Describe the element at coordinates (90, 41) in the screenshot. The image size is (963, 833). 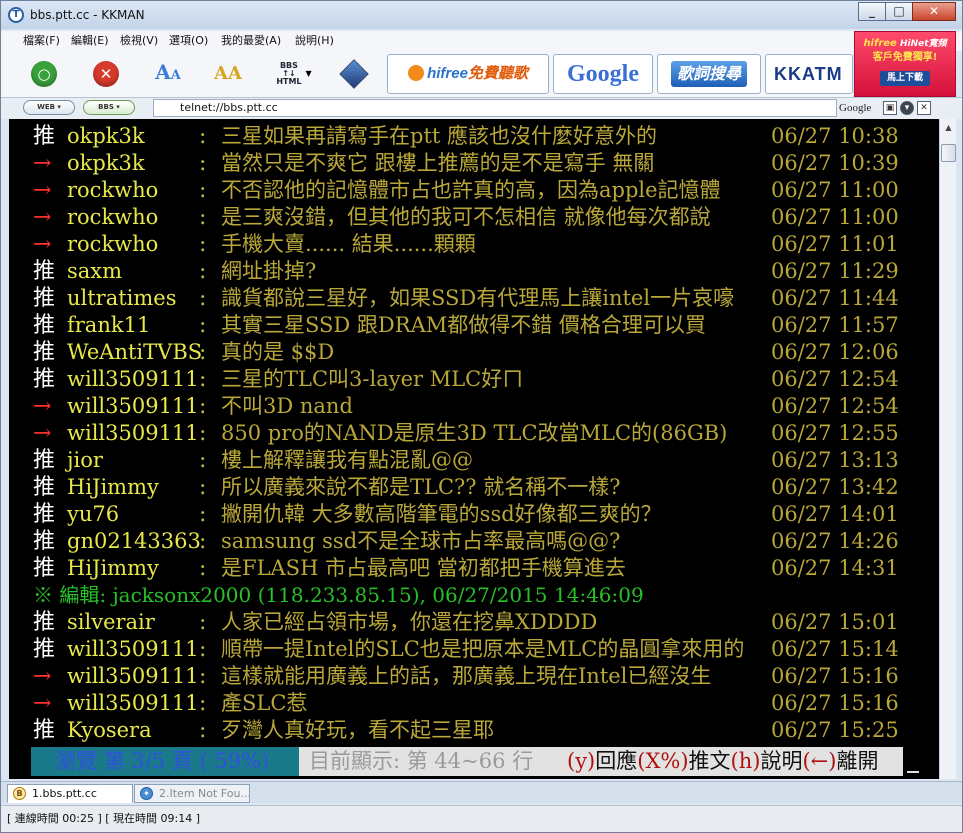
I see `menu-edit: 編輯(E)` at that location.